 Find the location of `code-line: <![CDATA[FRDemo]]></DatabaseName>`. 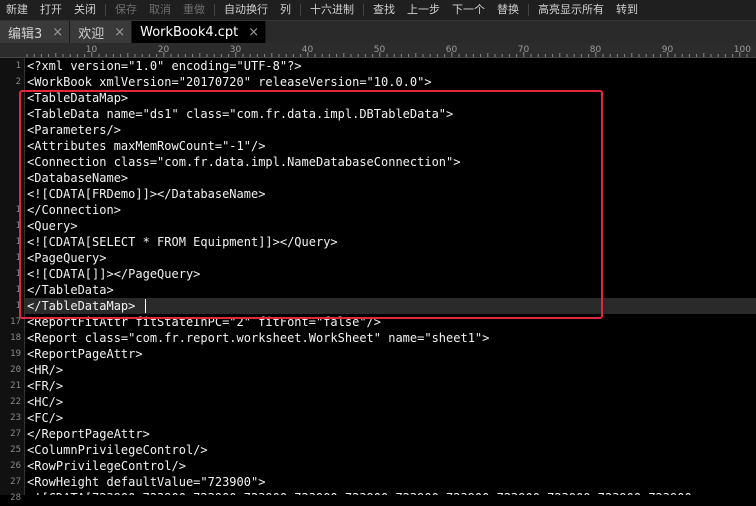

code-line: <![CDATA[FRDemo]]></DatabaseName> is located at coordinates (146, 194).